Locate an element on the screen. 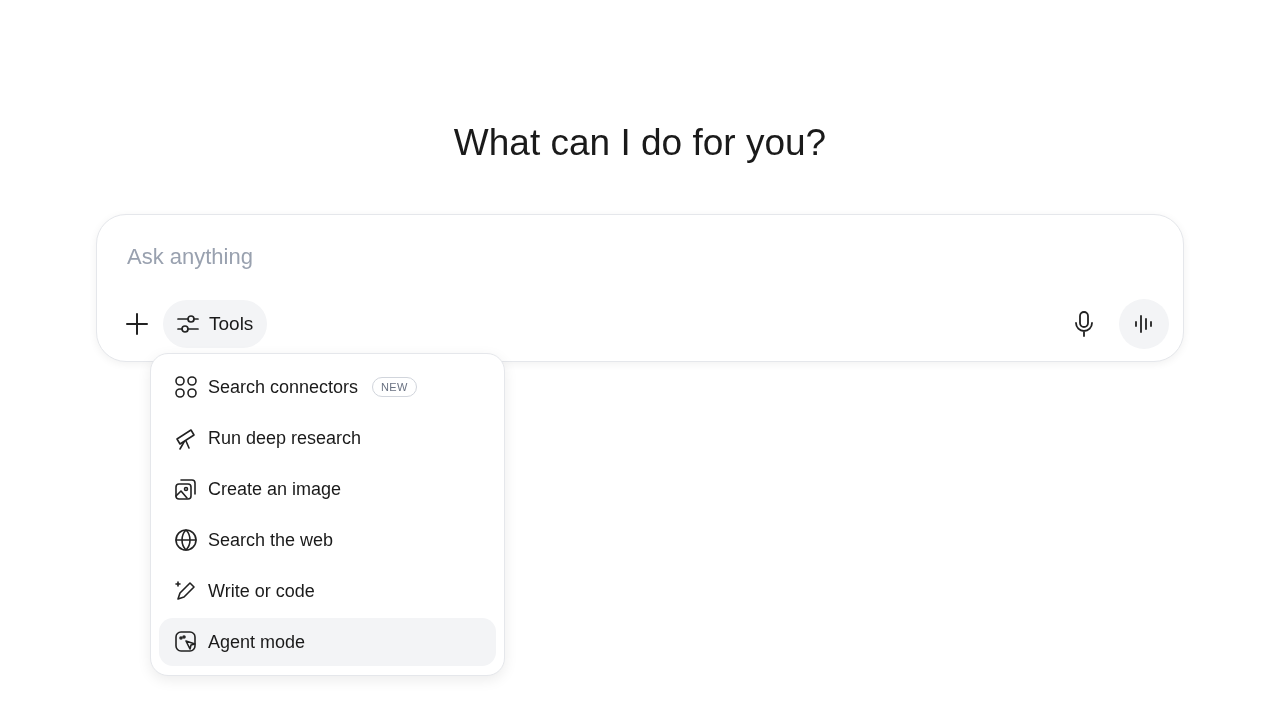  pen-sparkle-icon is located at coordinates (186, 591).